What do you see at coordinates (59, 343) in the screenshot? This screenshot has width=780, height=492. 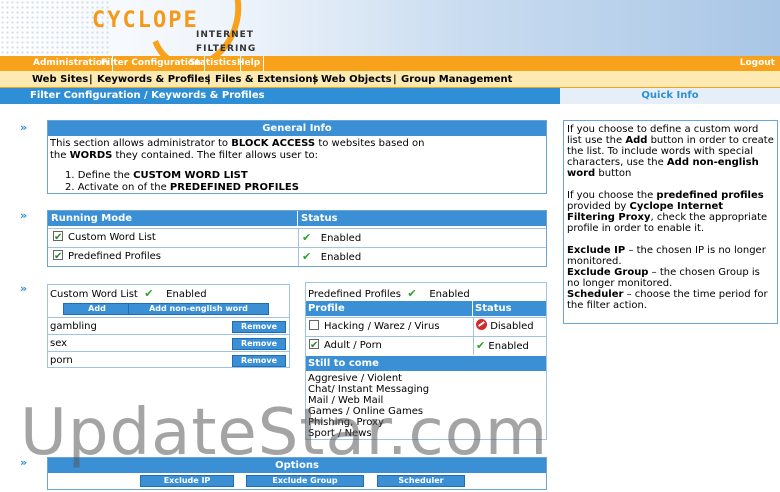 I see `word-text: sex` at bounding box center [59, 343].